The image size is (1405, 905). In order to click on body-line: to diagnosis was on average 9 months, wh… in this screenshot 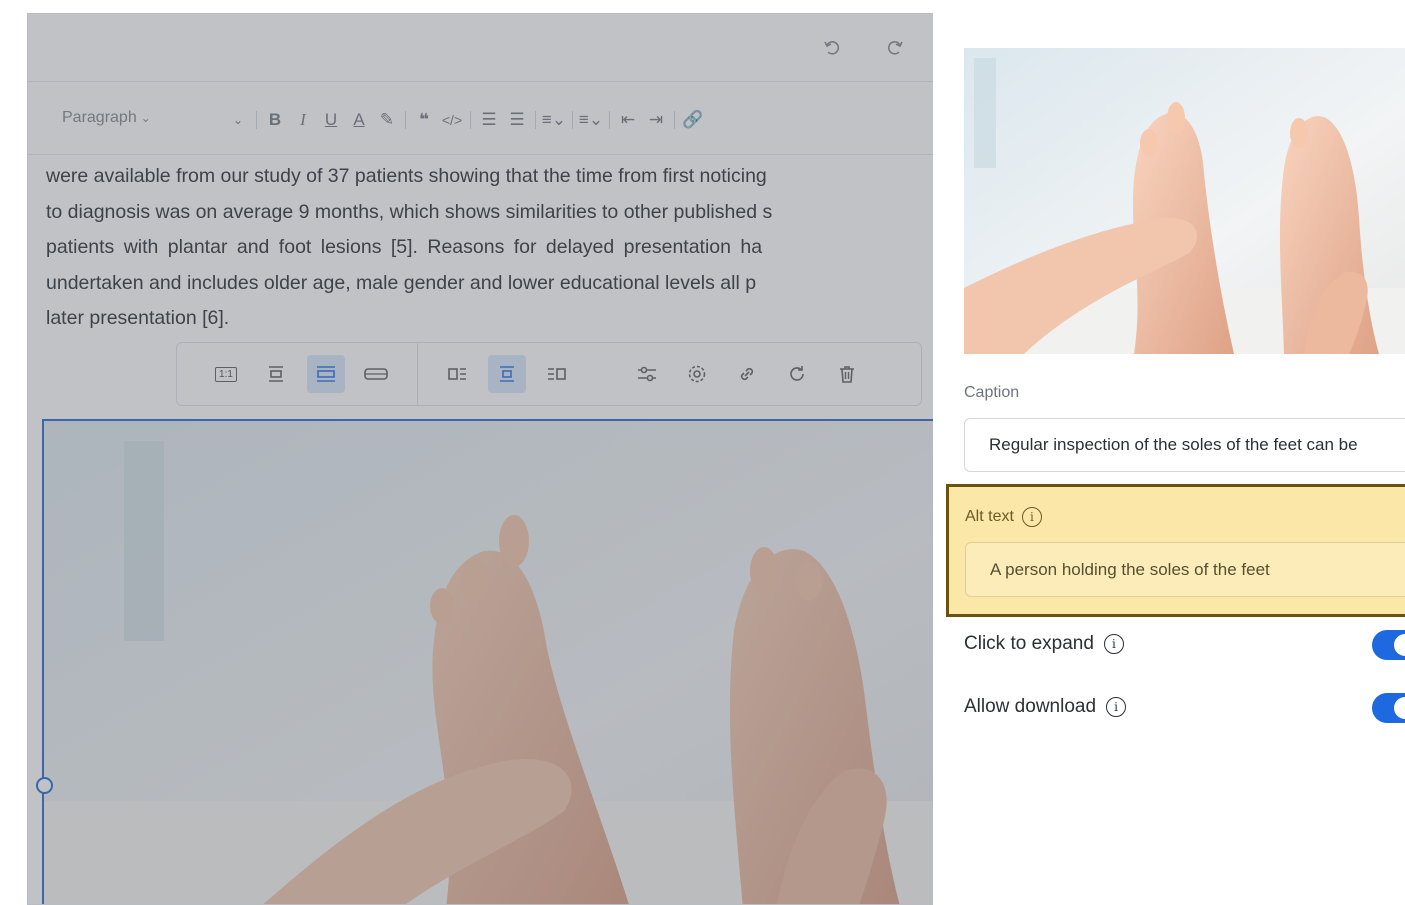, I will do `click(409, 211)`.